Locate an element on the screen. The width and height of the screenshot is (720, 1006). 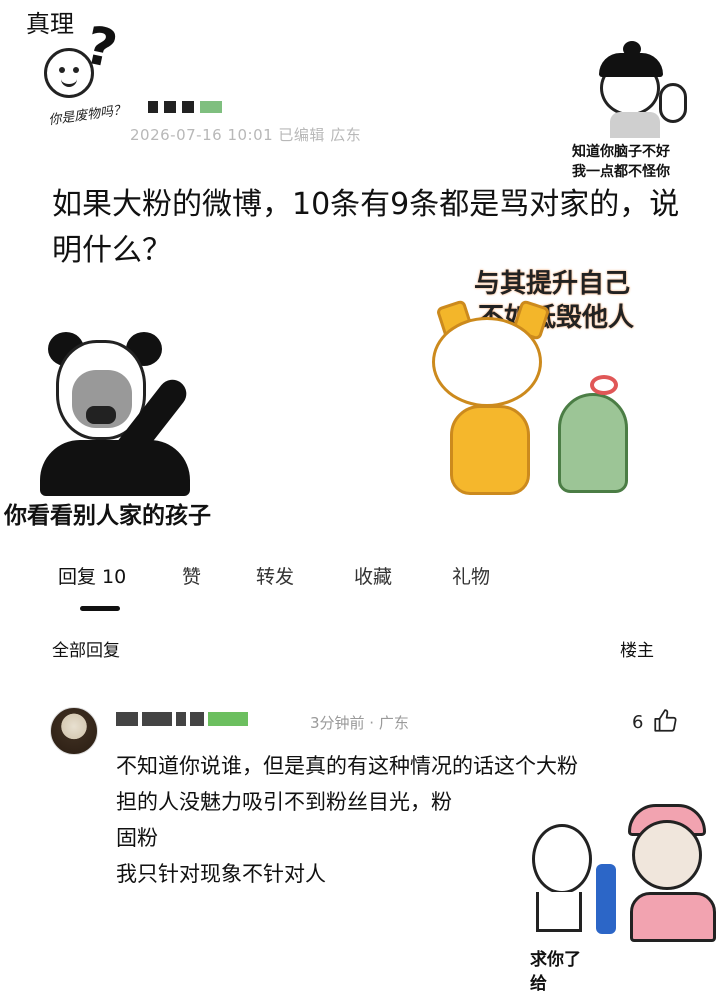
meme-caption-line: 求你了 is located at coordinates (555, 960).